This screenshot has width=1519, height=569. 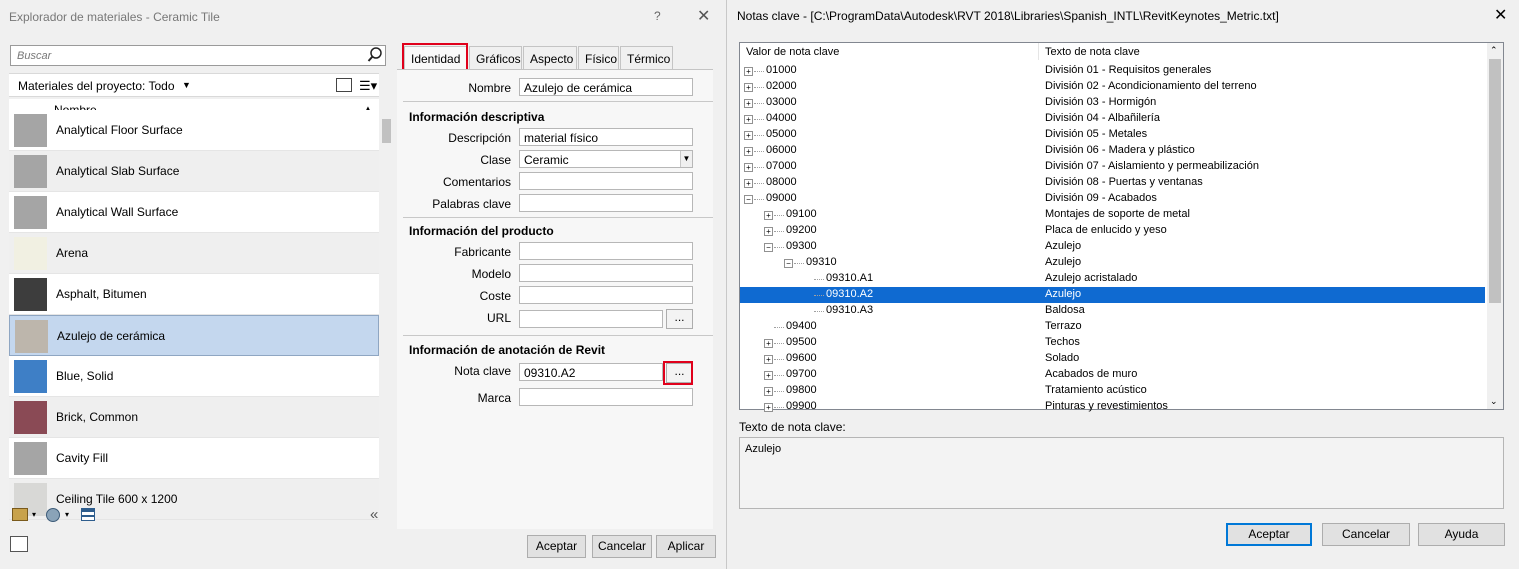 What do you see at coordinates (1112, 311) in the screenshot?
I see `tree-row: 09310.A3 Baldosa` at bounding box center [1112, 311].